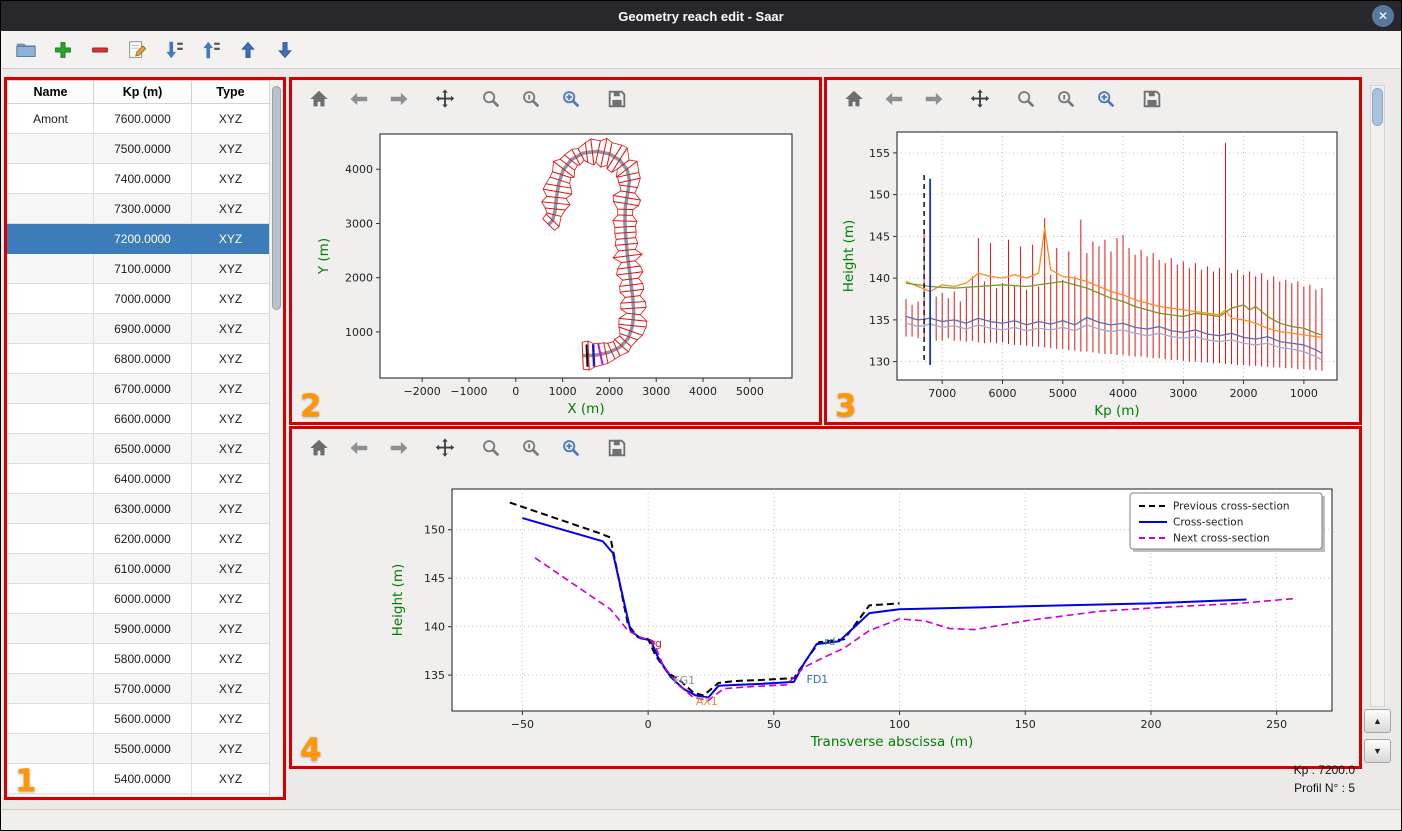 The width and height of the screenshot is (1402, 831). I want to click on table-row: 6000.0000 XYZ, so click(138, 598).